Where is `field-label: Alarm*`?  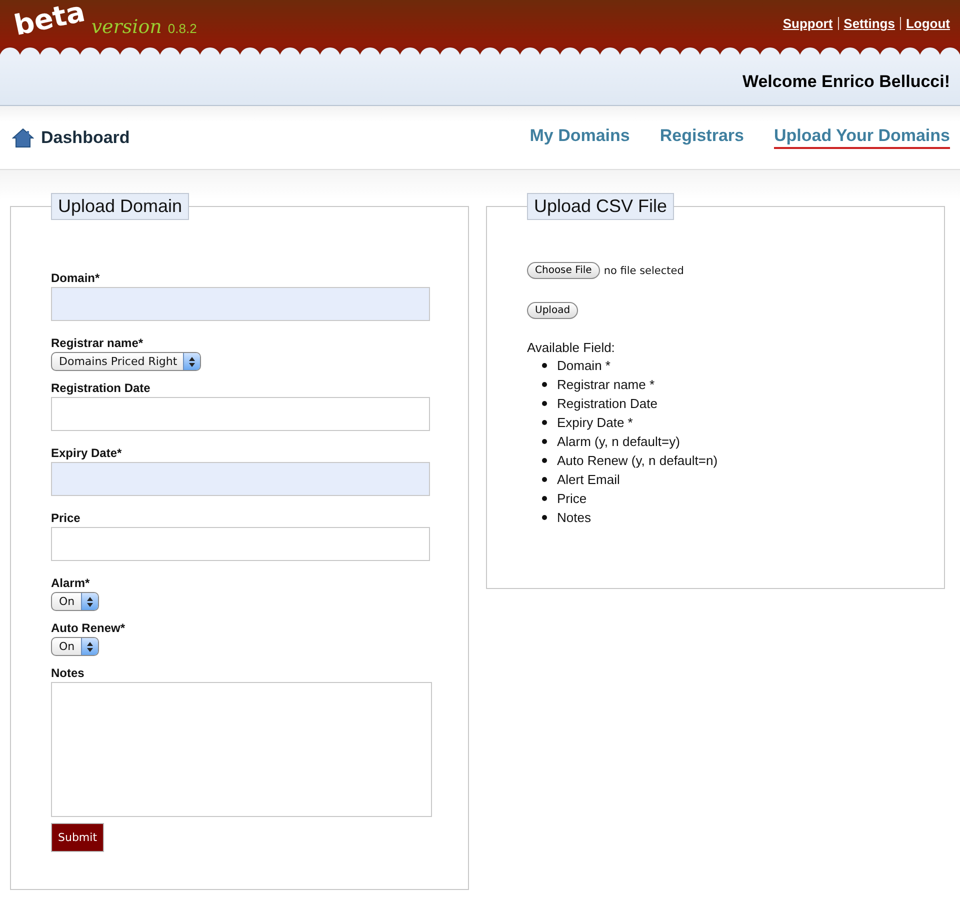
field-label: Alarm* is located at coordinates (70, 583).